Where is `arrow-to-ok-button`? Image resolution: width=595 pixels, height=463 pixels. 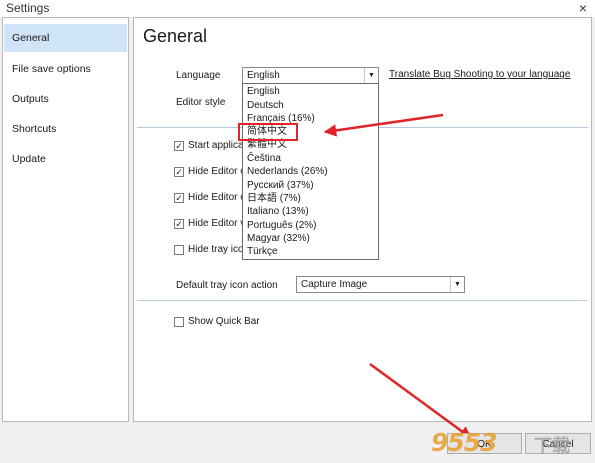 arrow-to-ok-button is located at coordinates (421, 401).